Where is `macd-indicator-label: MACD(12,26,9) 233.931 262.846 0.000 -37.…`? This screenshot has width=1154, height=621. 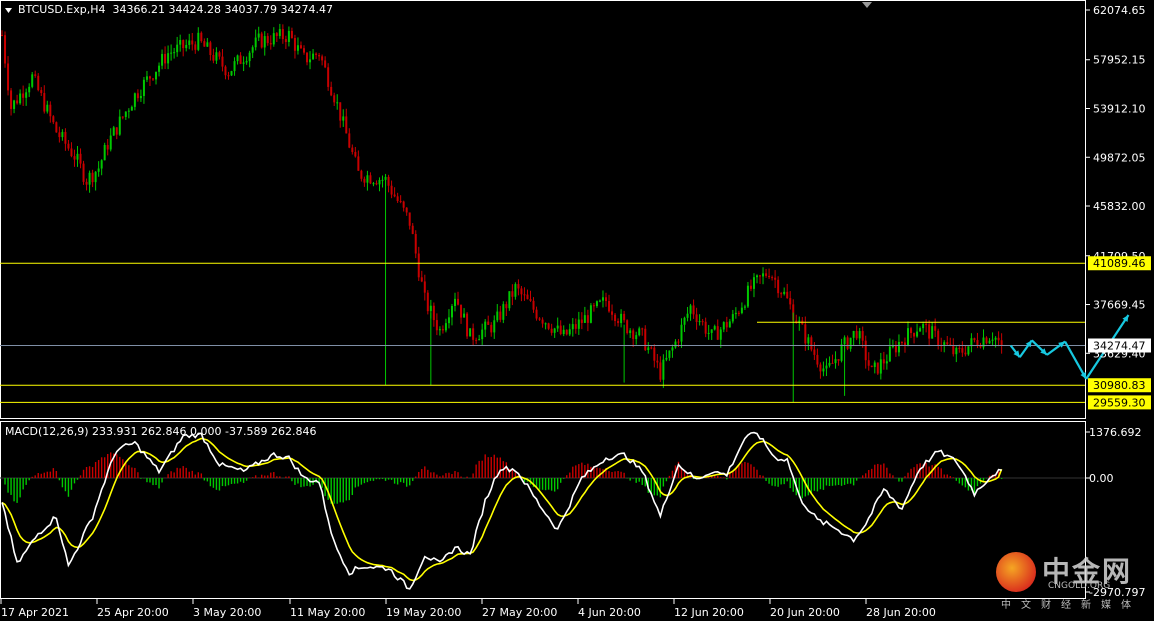
macd-indicator-label: MACD(12,26,9) 233.931 262.846 0.000 -37.… is located at coordinates (161, 431).